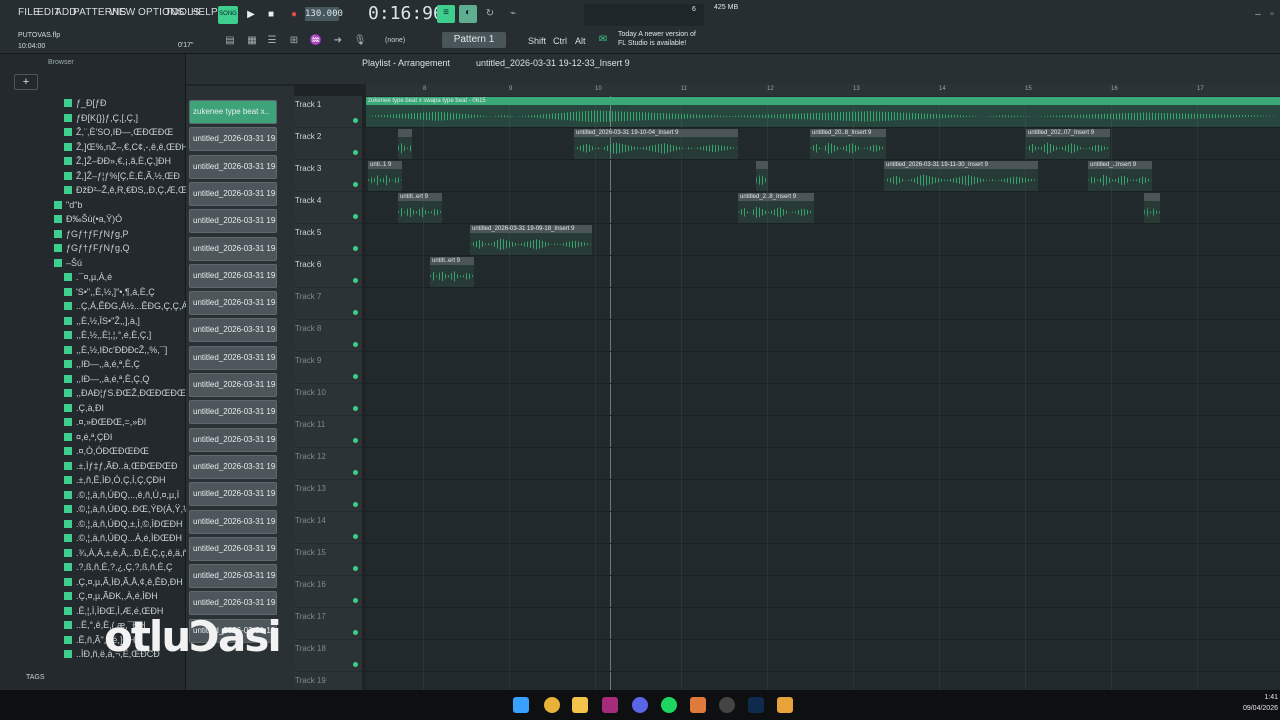 The image size is (1280, 720). What do you see at coordinates (93, 596) in the screenshot?
I see `browser-item: .Ç,¤,µ,ÃÐK,,À,é,ÌÐH` at bounding box center [93, 596].